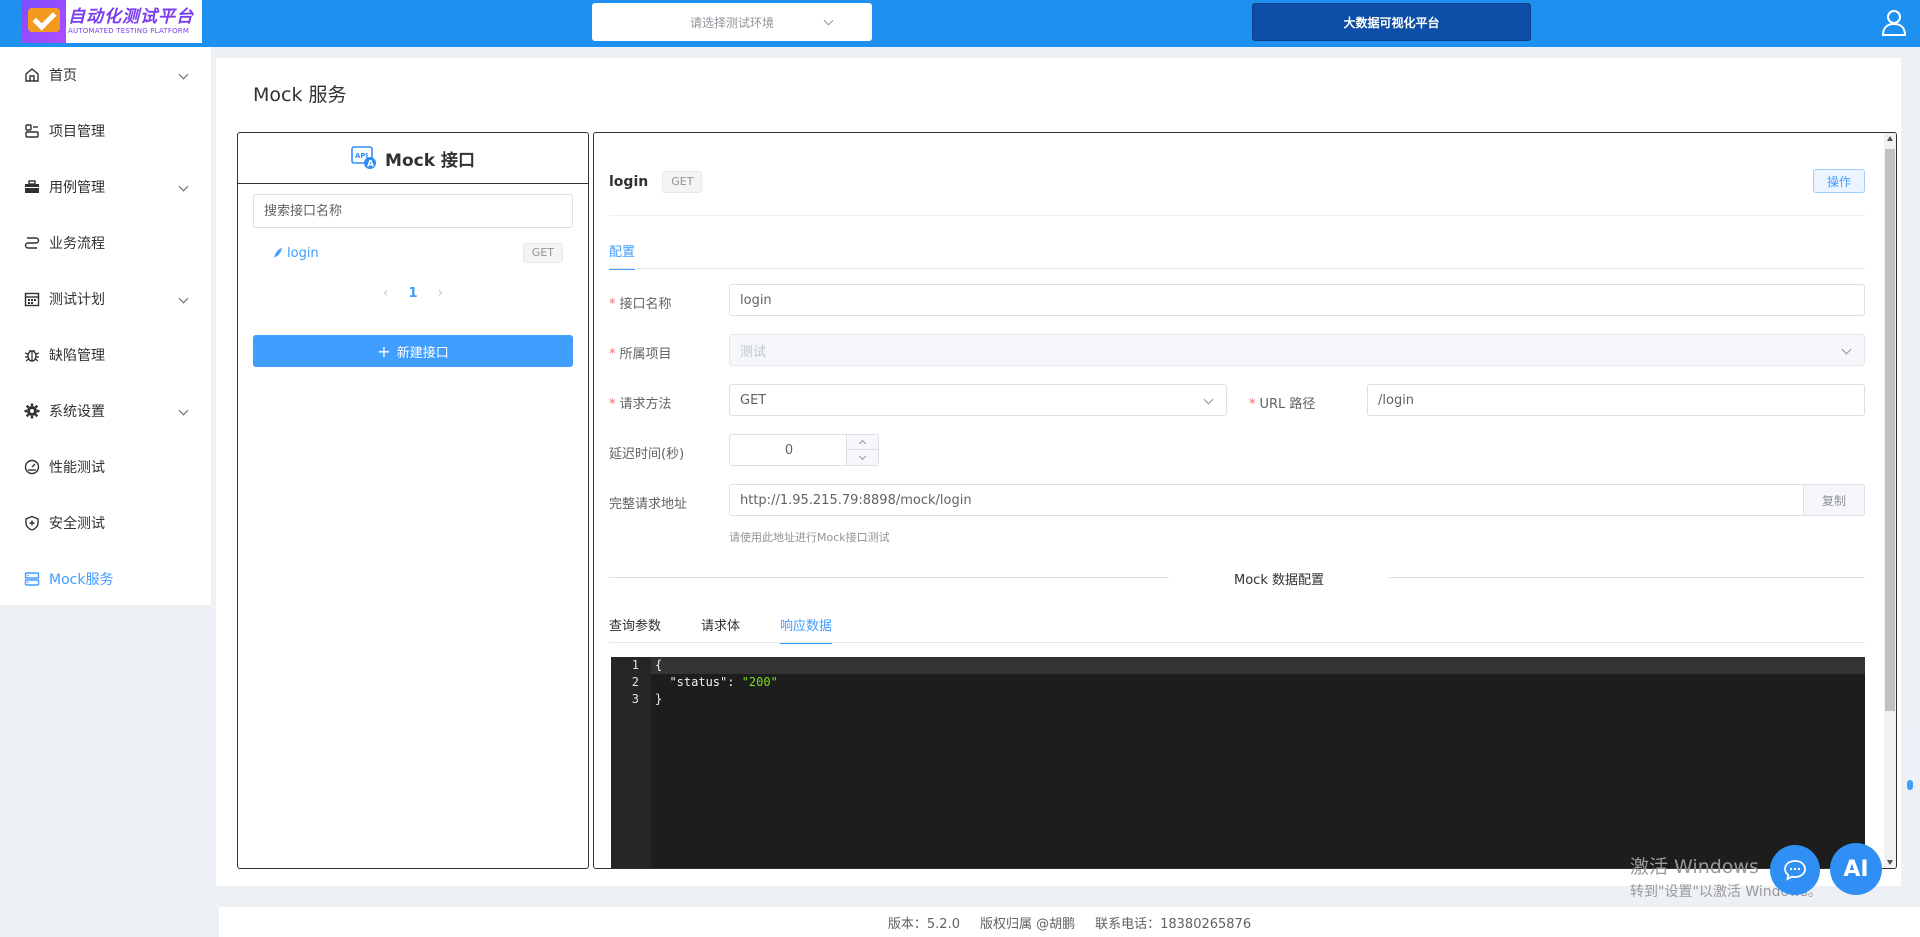 The image size is (1920, 937). What do you see at coordinates (32, 243) in the screenshot?
I see `flow-icon` at bounding box center [32, 243].